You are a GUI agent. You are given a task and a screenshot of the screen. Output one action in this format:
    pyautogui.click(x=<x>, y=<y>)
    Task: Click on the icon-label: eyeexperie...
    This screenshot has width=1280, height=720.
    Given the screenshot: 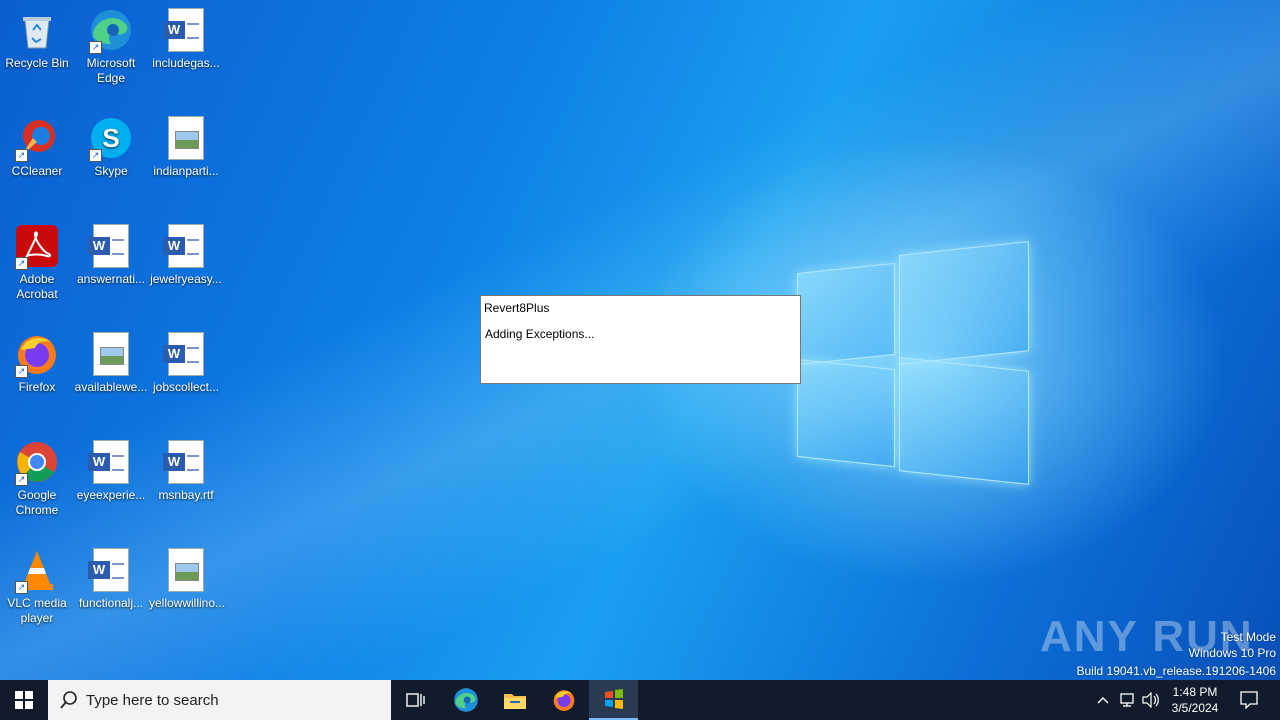 What is the action you would take?
    pyautogui.click(x=111, y=495)
    